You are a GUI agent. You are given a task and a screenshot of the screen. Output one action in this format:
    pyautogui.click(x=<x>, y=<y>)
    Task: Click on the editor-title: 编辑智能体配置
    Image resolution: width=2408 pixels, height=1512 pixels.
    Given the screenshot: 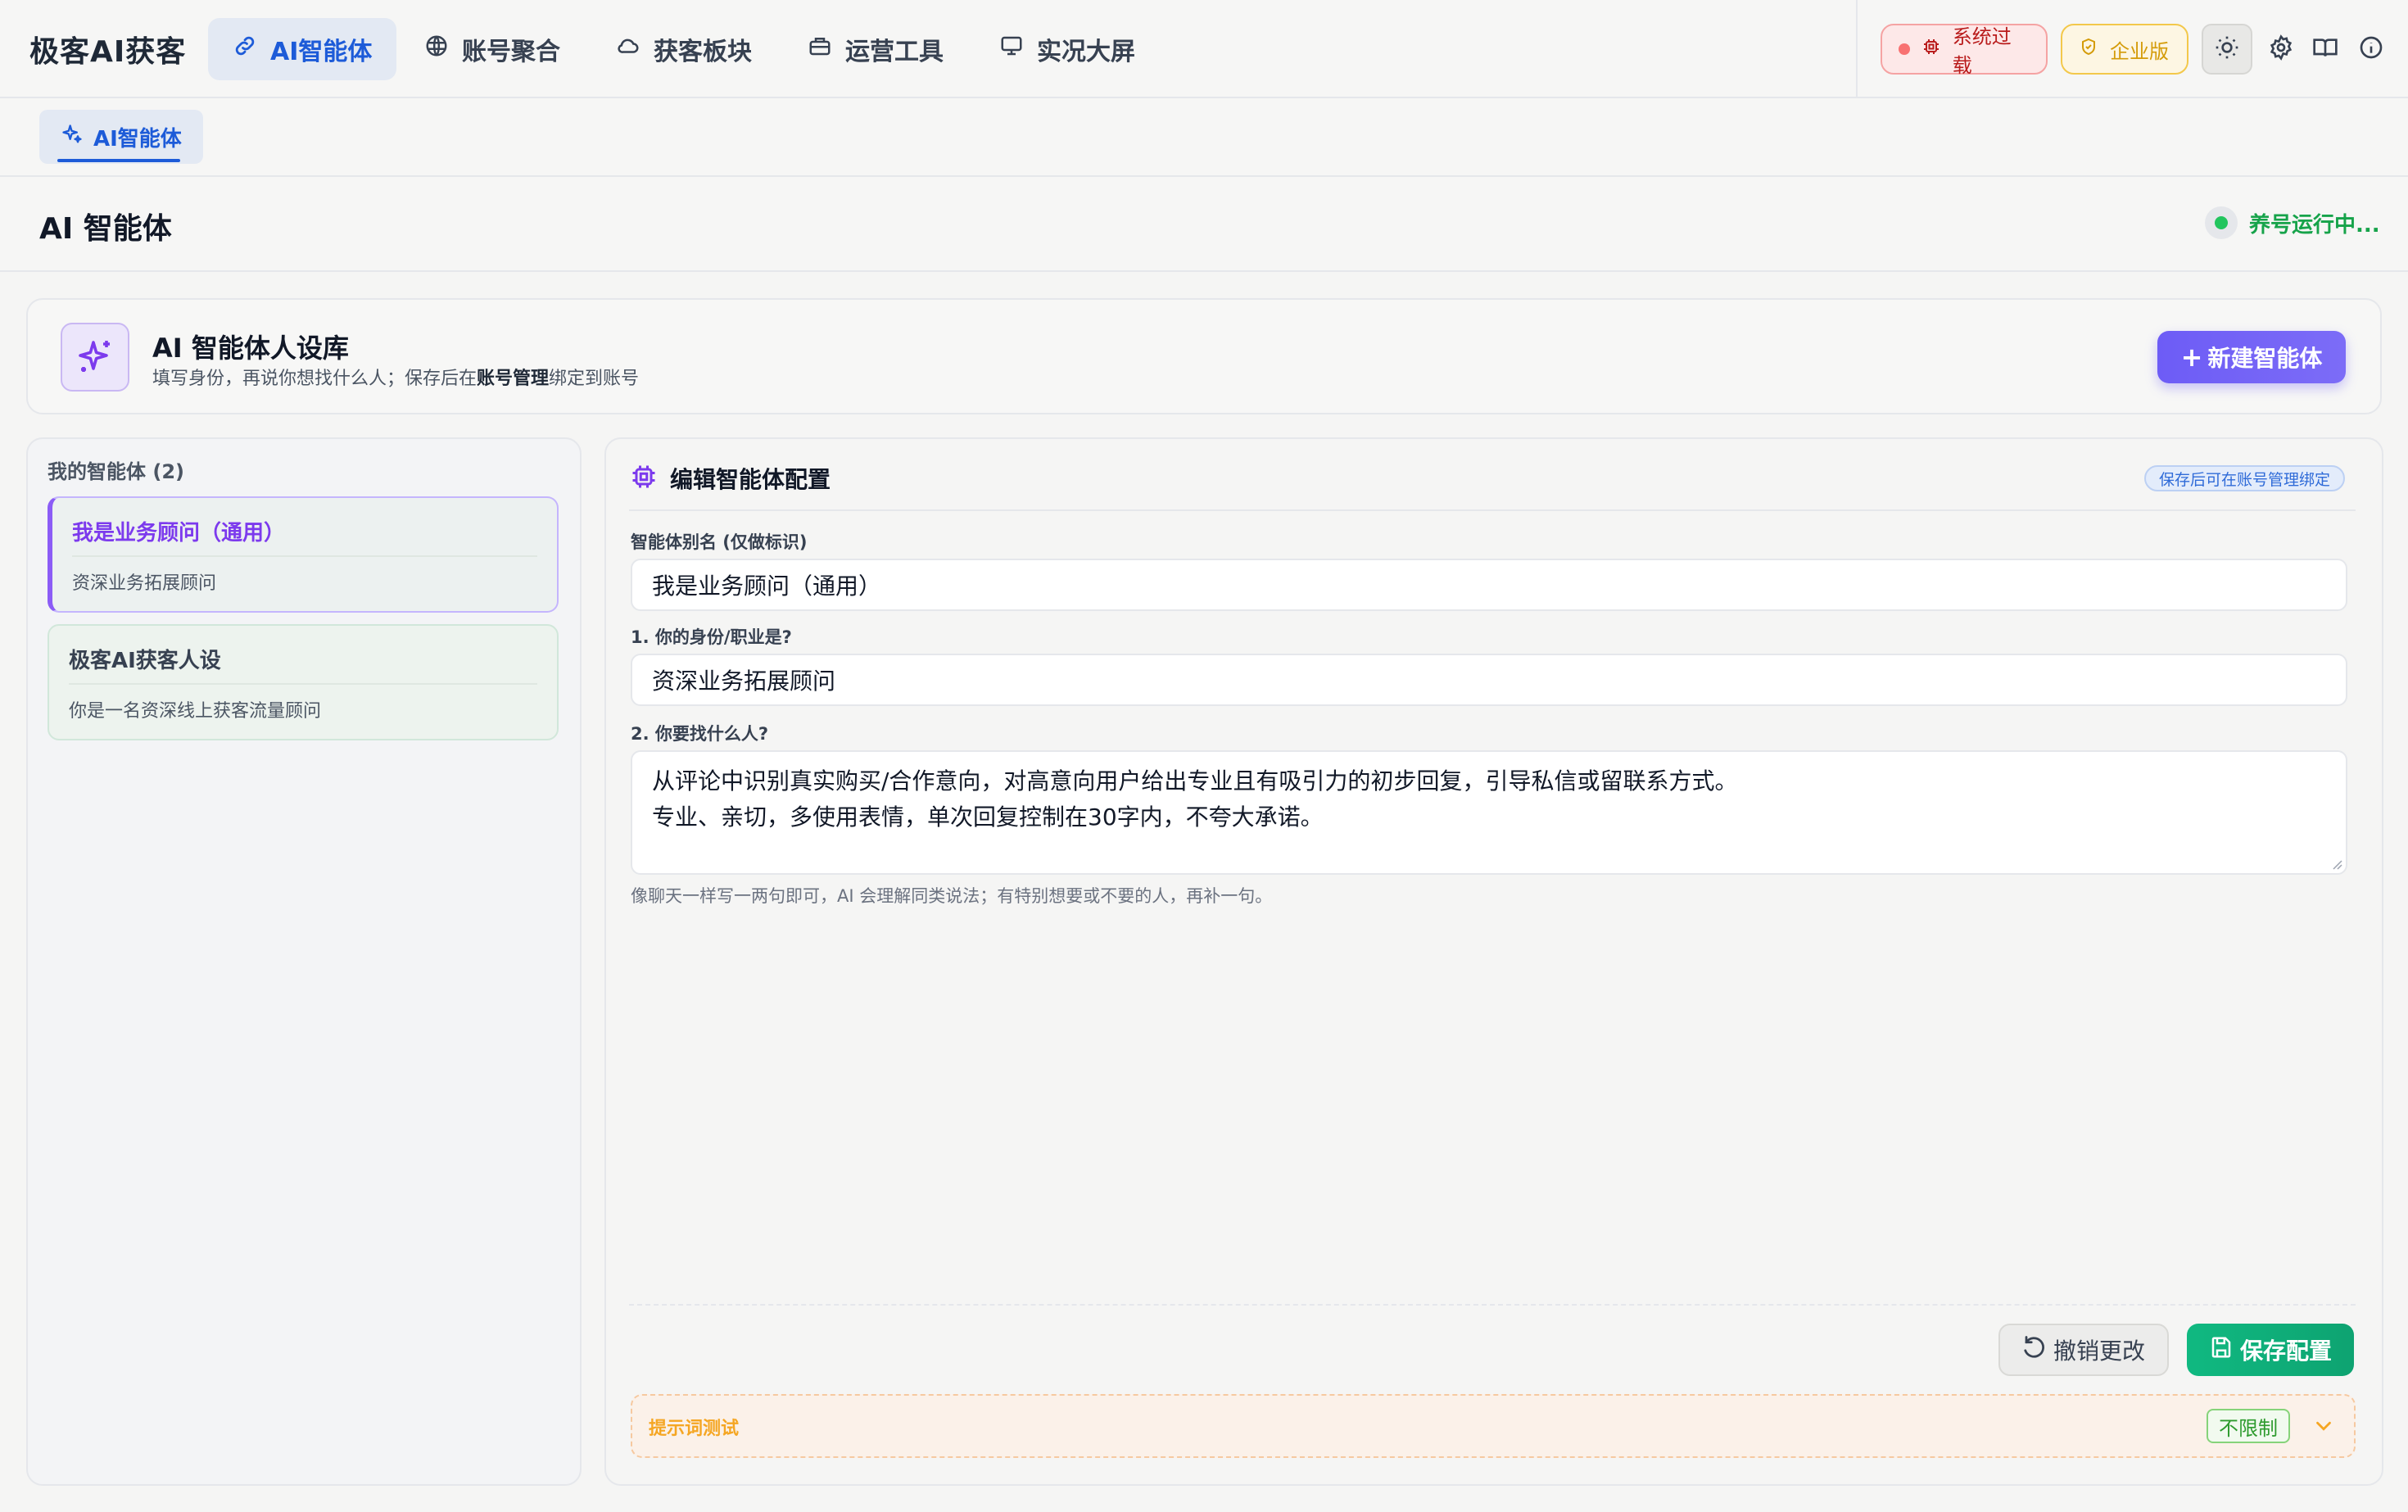 What is the action you would take?
    pyautogui.click(x=750, y=479)
    